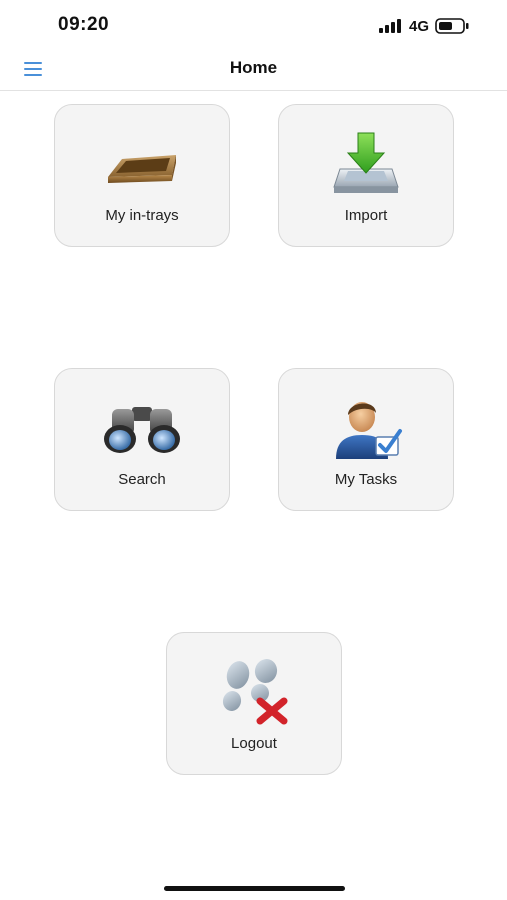 The width and height of the screenshot is (507, 900). I want to click on in-tray-icon, so click(142, 169).